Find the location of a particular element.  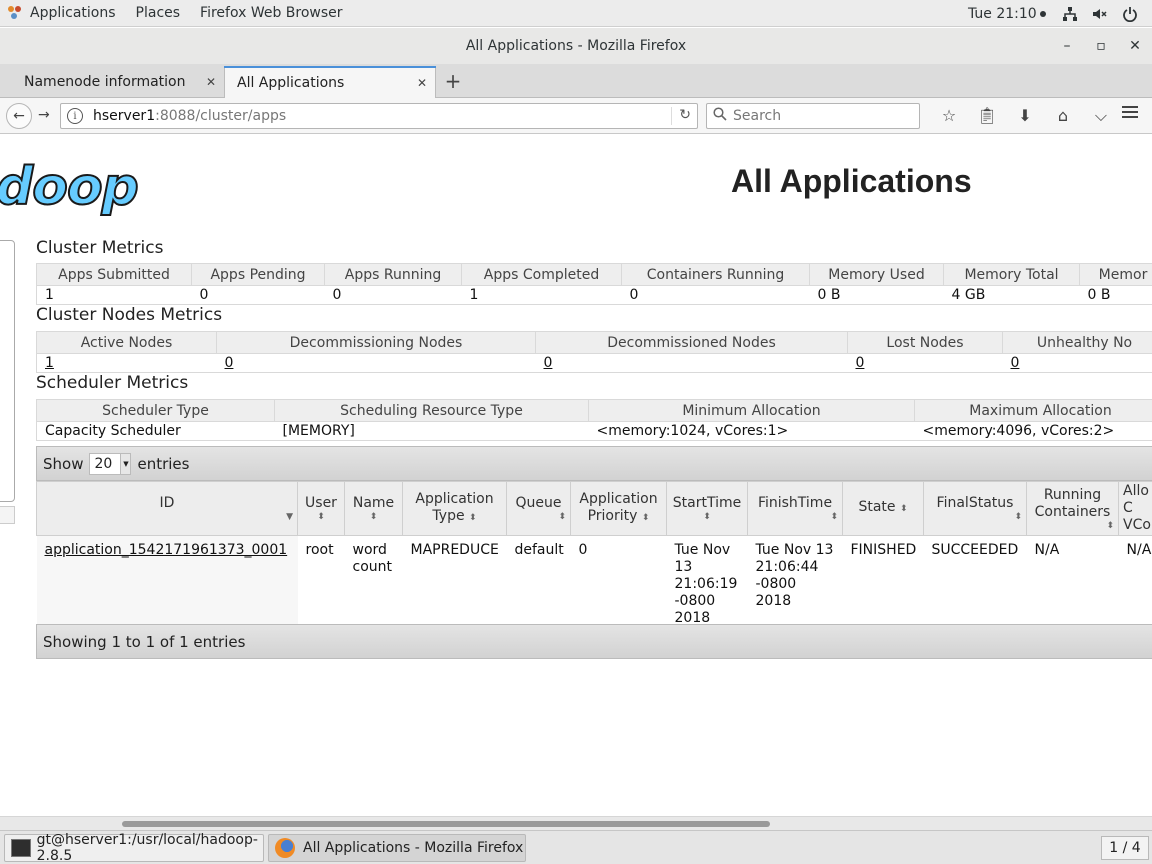

metric-value: 4 GB is located at coordinates (1011, 295).